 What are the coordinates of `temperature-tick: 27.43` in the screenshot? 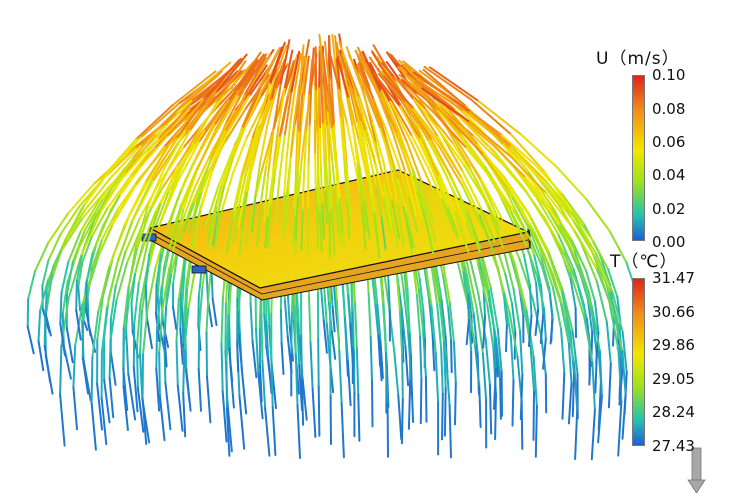 It's located at (673, 446).